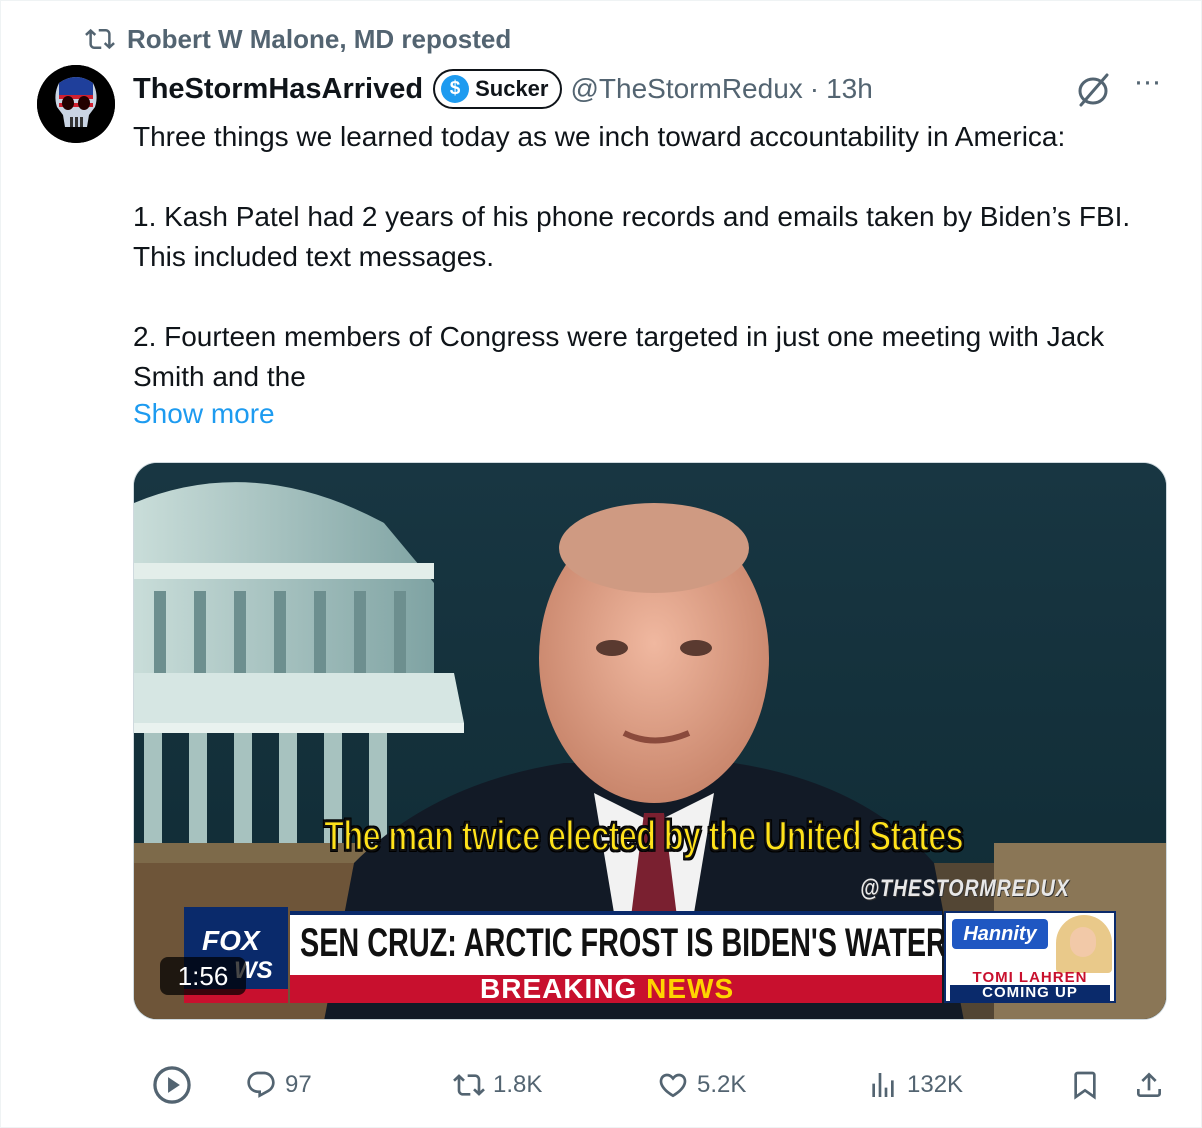 Image resolution: width=1202 pixels, height=1128 pixels. I want to click on view-count: 132K, so click(935, 1084).